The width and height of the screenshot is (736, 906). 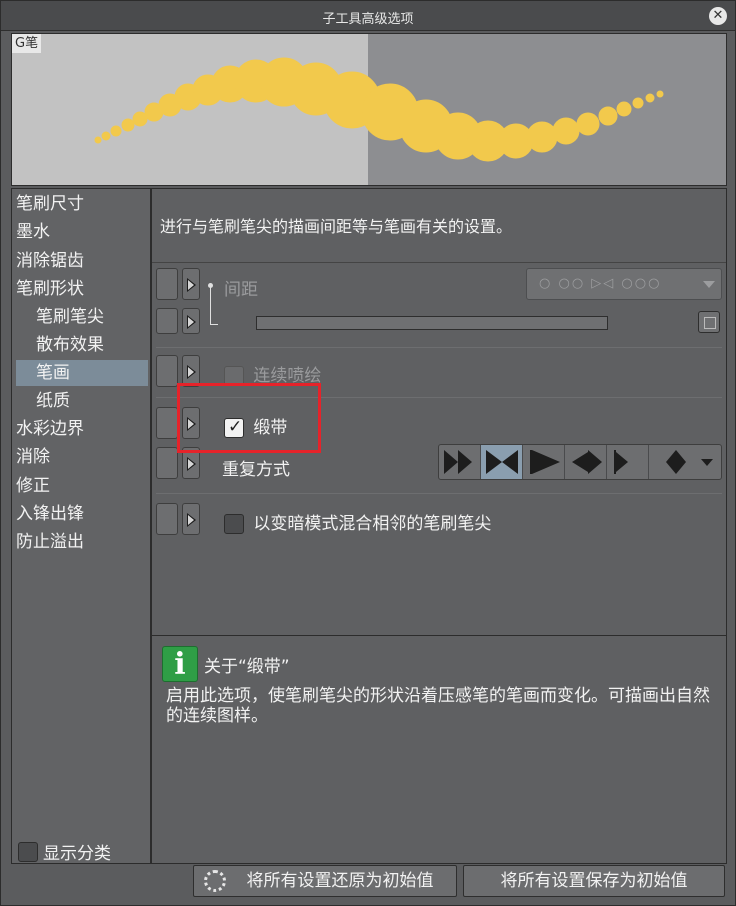 I want to click on show-category-option: 显示分类, so click(x=64, y=851).